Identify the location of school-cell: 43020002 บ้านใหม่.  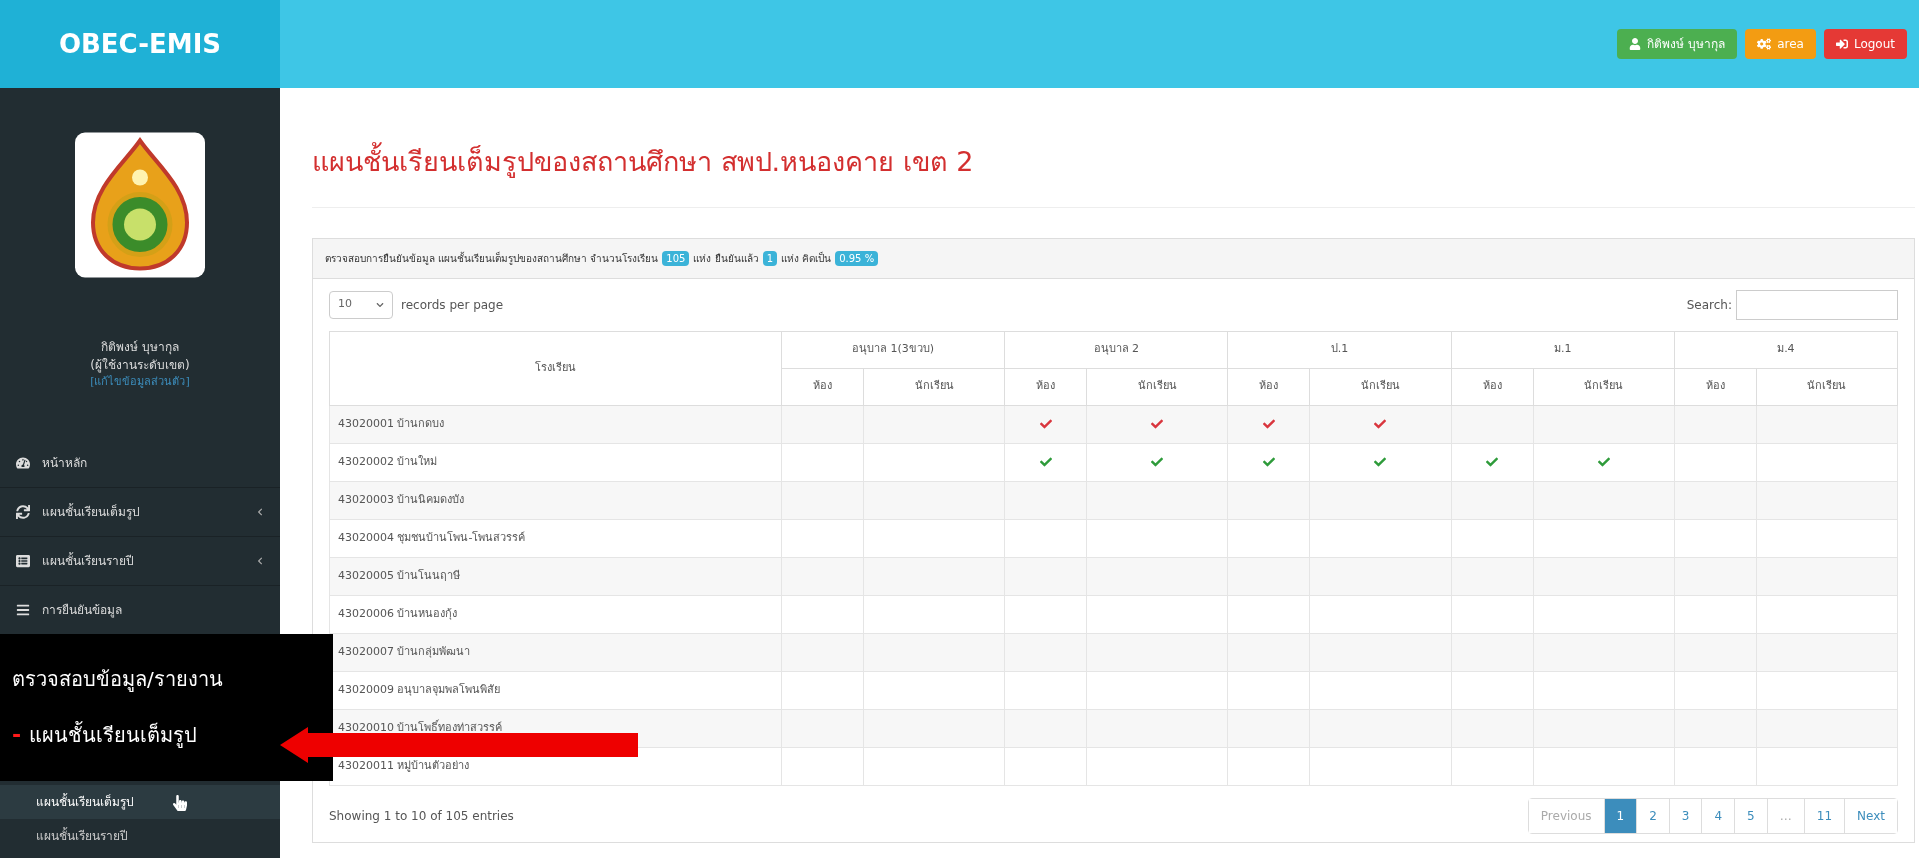
(555, 462).